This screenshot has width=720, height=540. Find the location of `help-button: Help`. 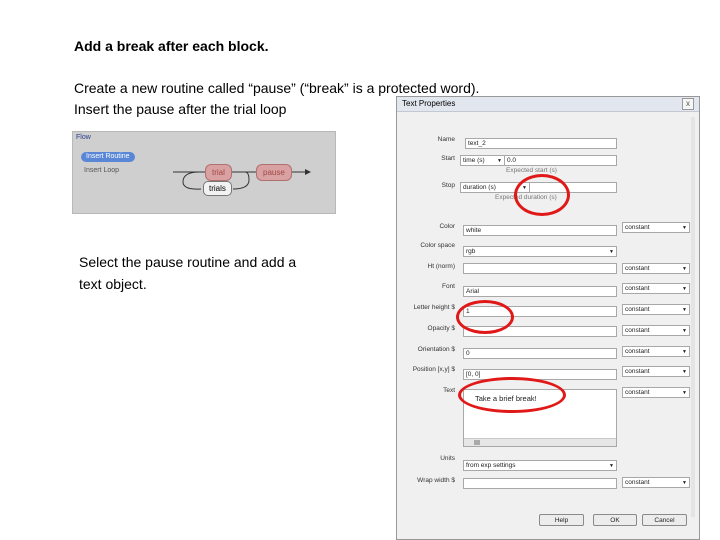

help-button: Help is located at coordinates (561, 520).